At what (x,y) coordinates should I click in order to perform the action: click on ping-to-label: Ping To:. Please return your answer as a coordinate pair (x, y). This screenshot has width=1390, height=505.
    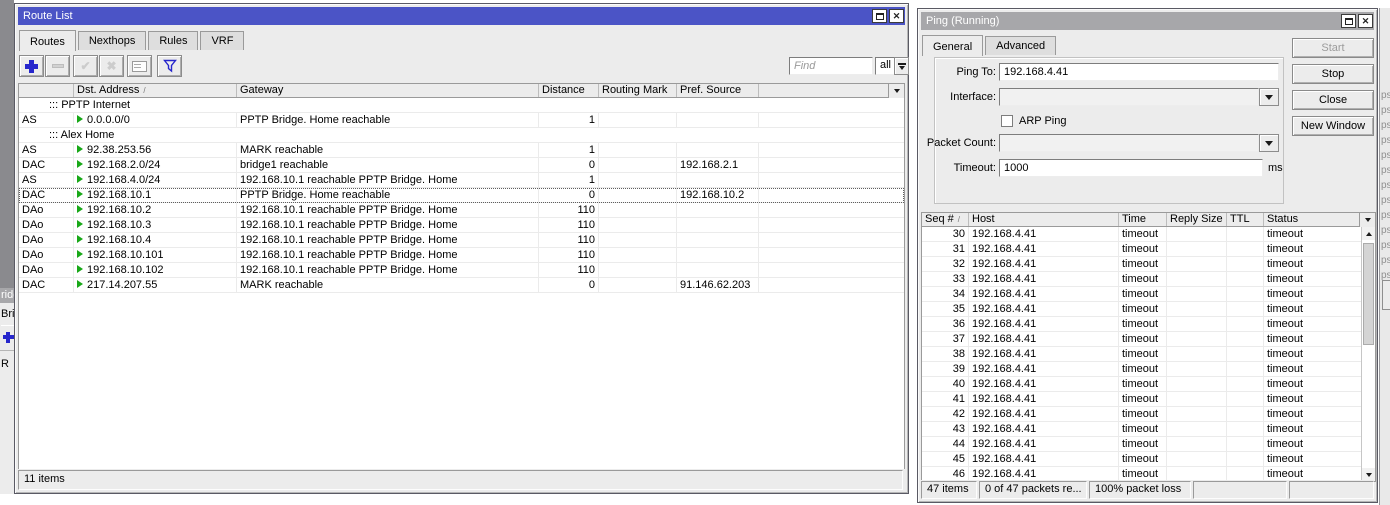
    Looking at the image, I should click on (976, 72).